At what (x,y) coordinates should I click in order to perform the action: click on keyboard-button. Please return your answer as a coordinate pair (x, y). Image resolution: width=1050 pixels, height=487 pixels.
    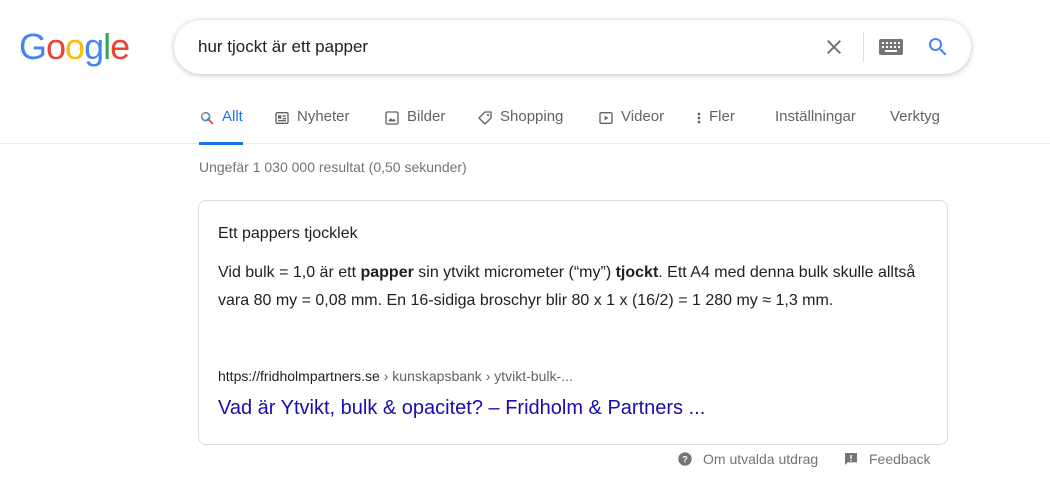
    Looking at the image, I should click on (891, 47).